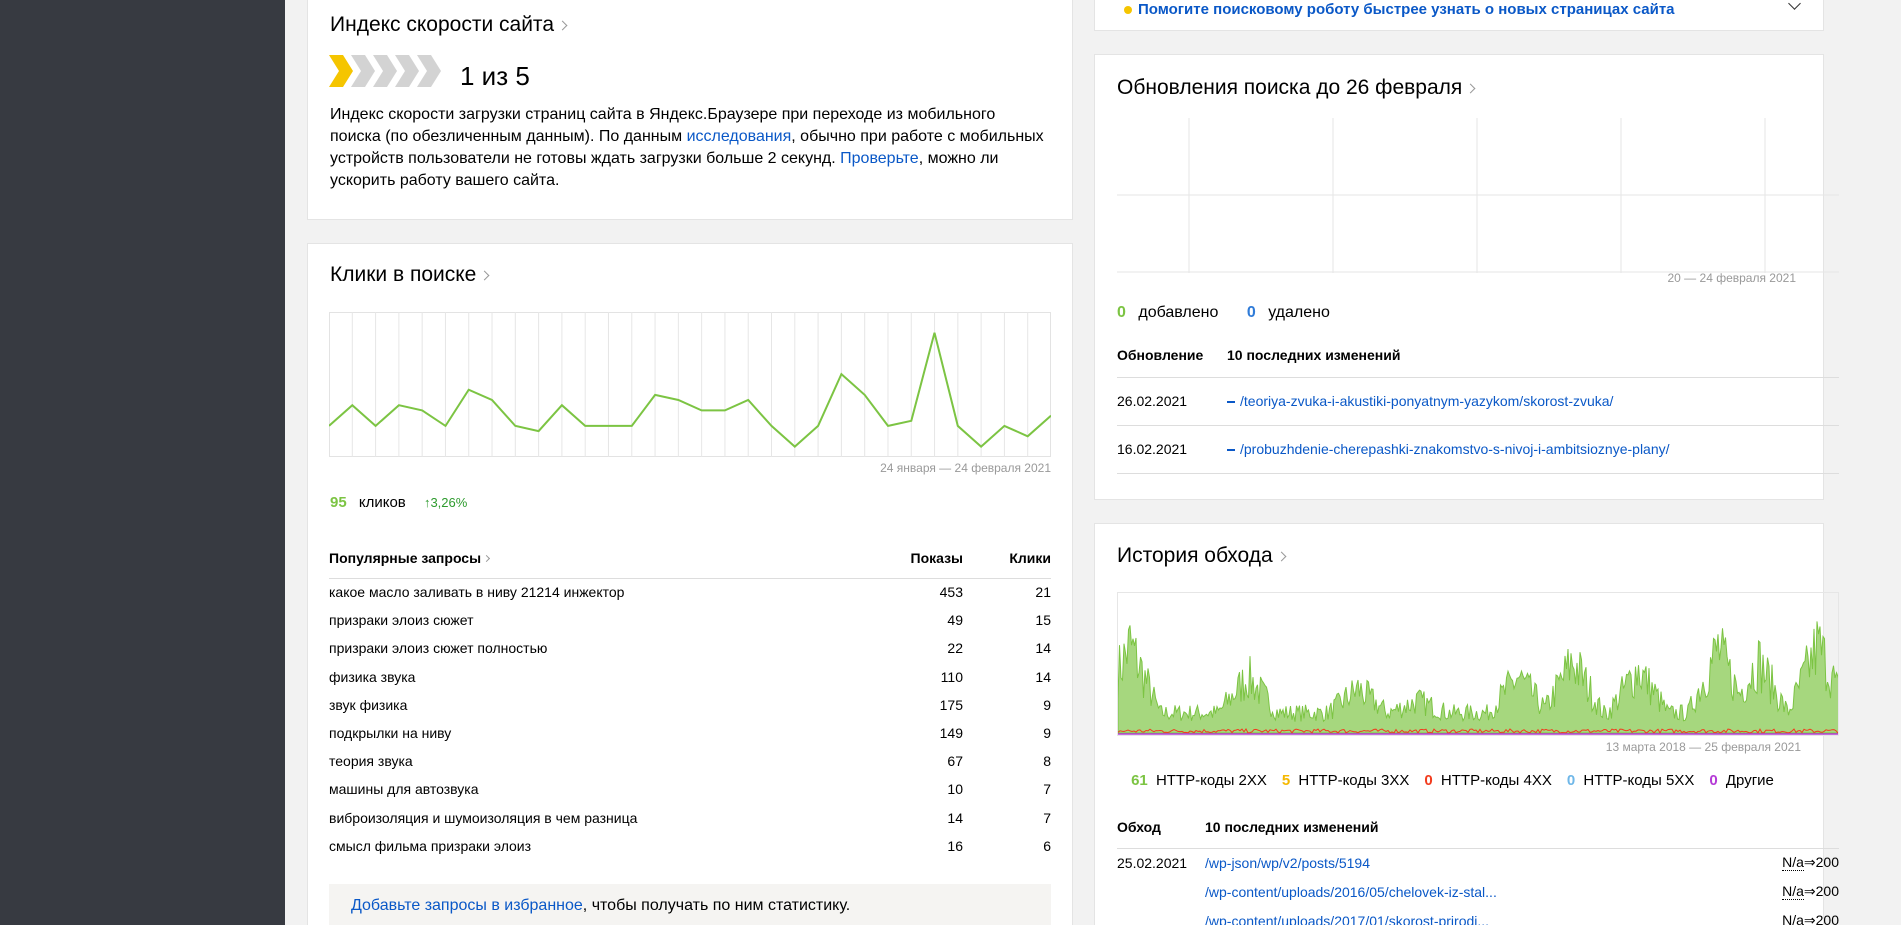 The height and width of the screenshot is (925, 1901). Describe the element at coordinates (1749, 780) in the screenshot. I see `legend-label: Другие` at that location.